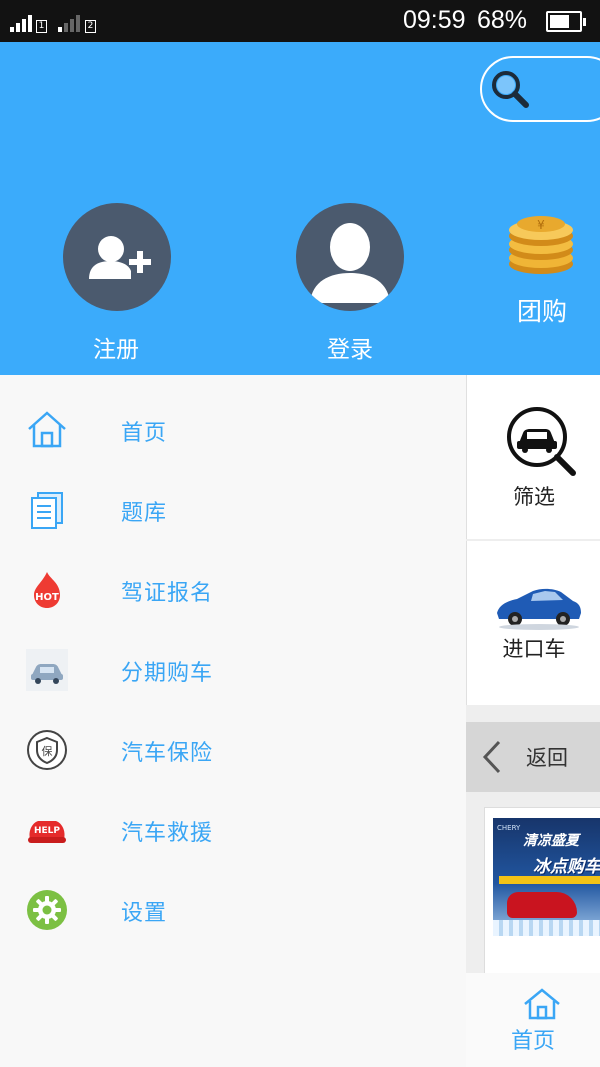  I want to click on tab-home-label: 首页, so click(532, 1041).